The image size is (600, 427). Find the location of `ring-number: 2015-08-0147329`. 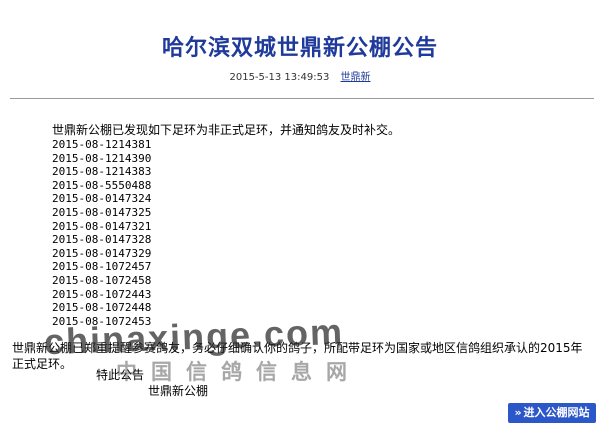

ring-number: 2015-08-0147329 is located at coordinates (102, 253).